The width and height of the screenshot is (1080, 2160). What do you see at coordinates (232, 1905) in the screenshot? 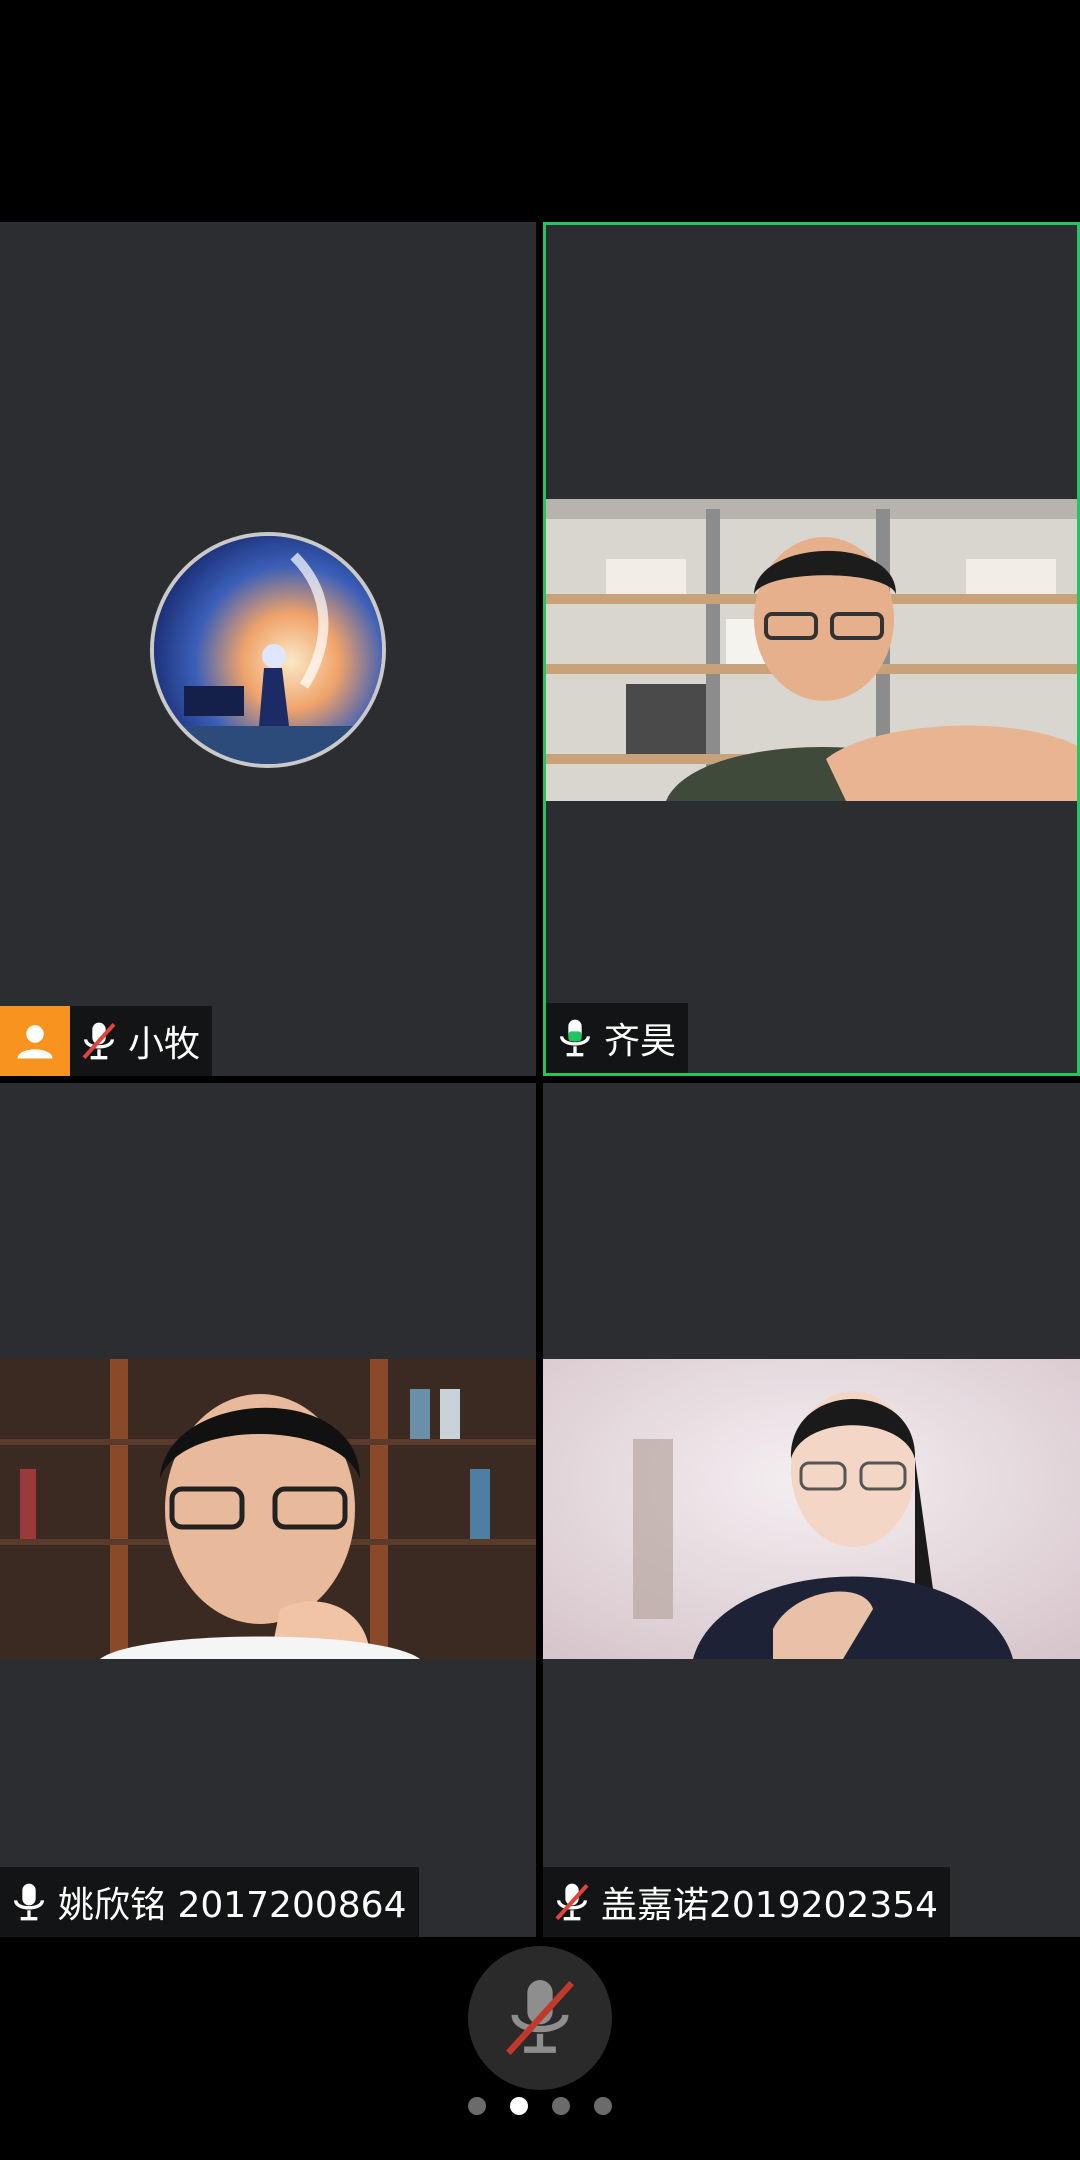
I see `participant-name: 姚欣铭 2017200864` at bounding box center [232, 1905].